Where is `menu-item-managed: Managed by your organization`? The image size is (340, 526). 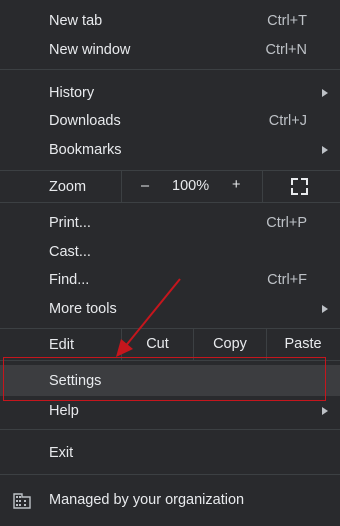 menu-item-managed: Managed by your organization is located at coordinates (170, 500).